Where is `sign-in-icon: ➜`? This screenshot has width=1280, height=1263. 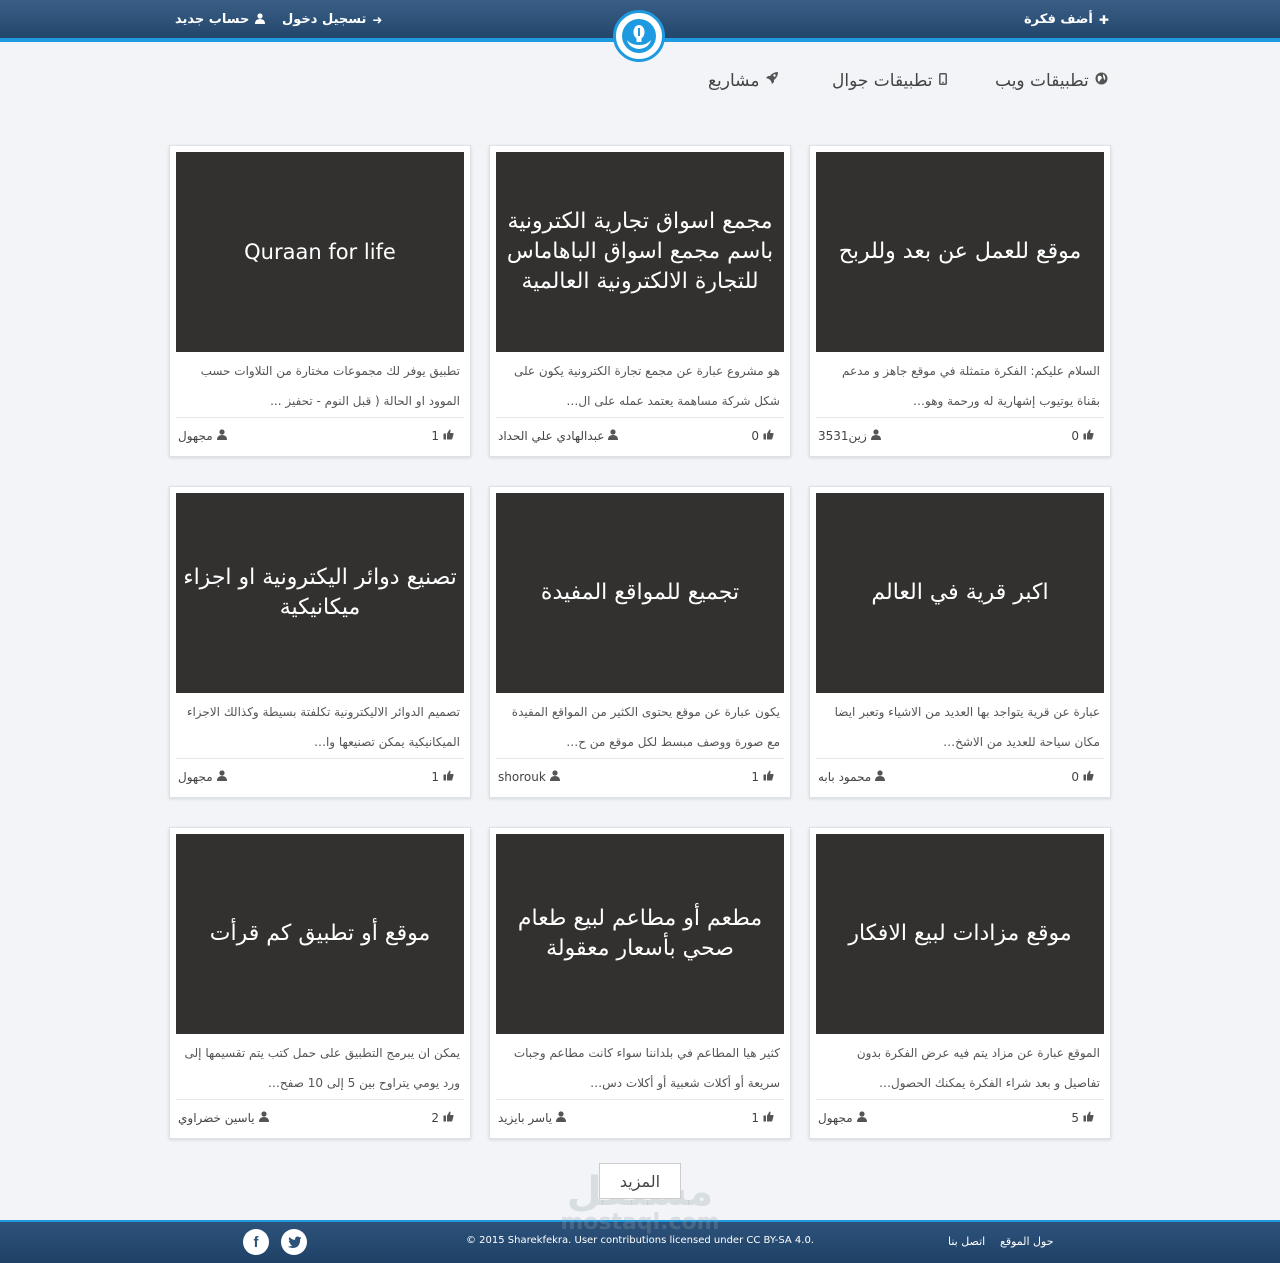 sign-in-icon: ➜ is located at coordinates (377, 20).